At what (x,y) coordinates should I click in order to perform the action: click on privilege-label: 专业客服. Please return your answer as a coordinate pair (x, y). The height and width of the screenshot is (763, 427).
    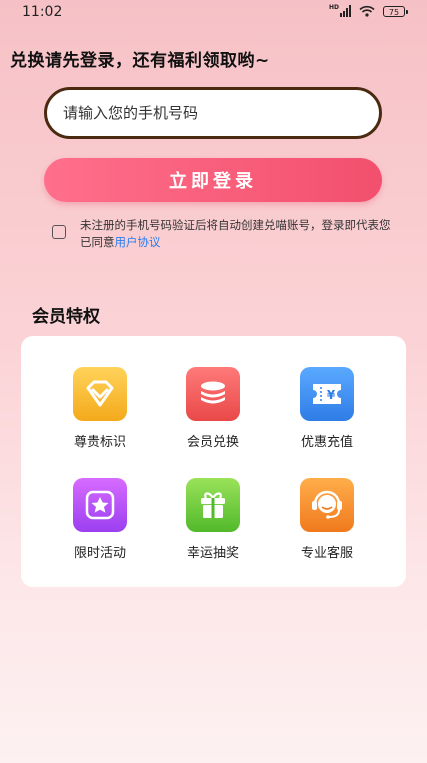
    Looking at the image, I should click on (326, 553).